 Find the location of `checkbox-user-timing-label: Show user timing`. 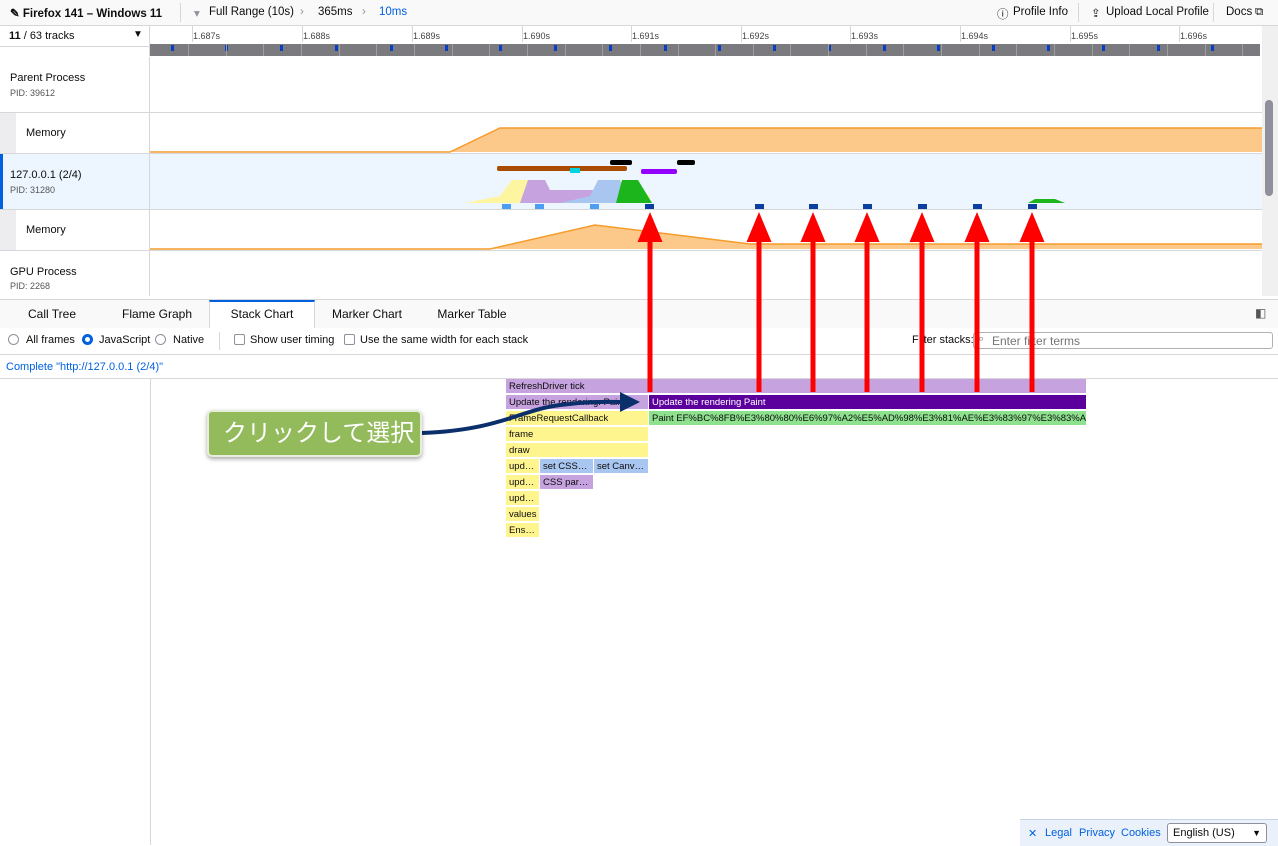

checkbox-user-timing-label: Show user timing is located at coordinates (292, 340).